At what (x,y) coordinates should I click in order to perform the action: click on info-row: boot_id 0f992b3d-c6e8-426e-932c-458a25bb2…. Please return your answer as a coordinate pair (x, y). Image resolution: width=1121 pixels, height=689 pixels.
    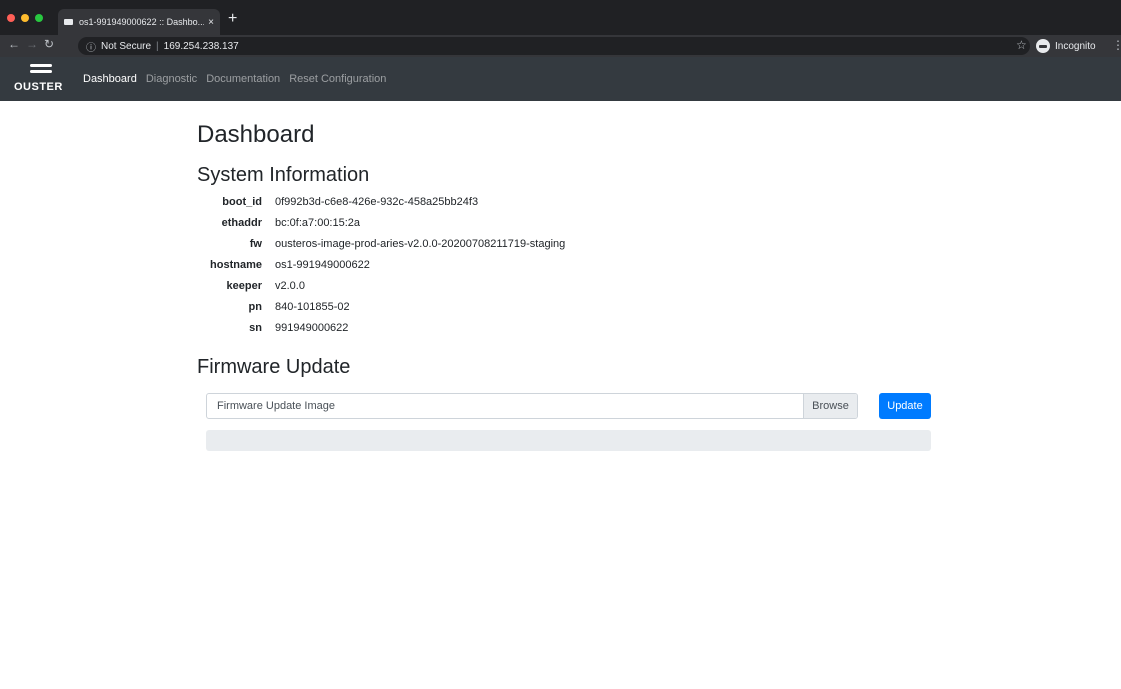
    Looking at the image, I should click on (381, 202).